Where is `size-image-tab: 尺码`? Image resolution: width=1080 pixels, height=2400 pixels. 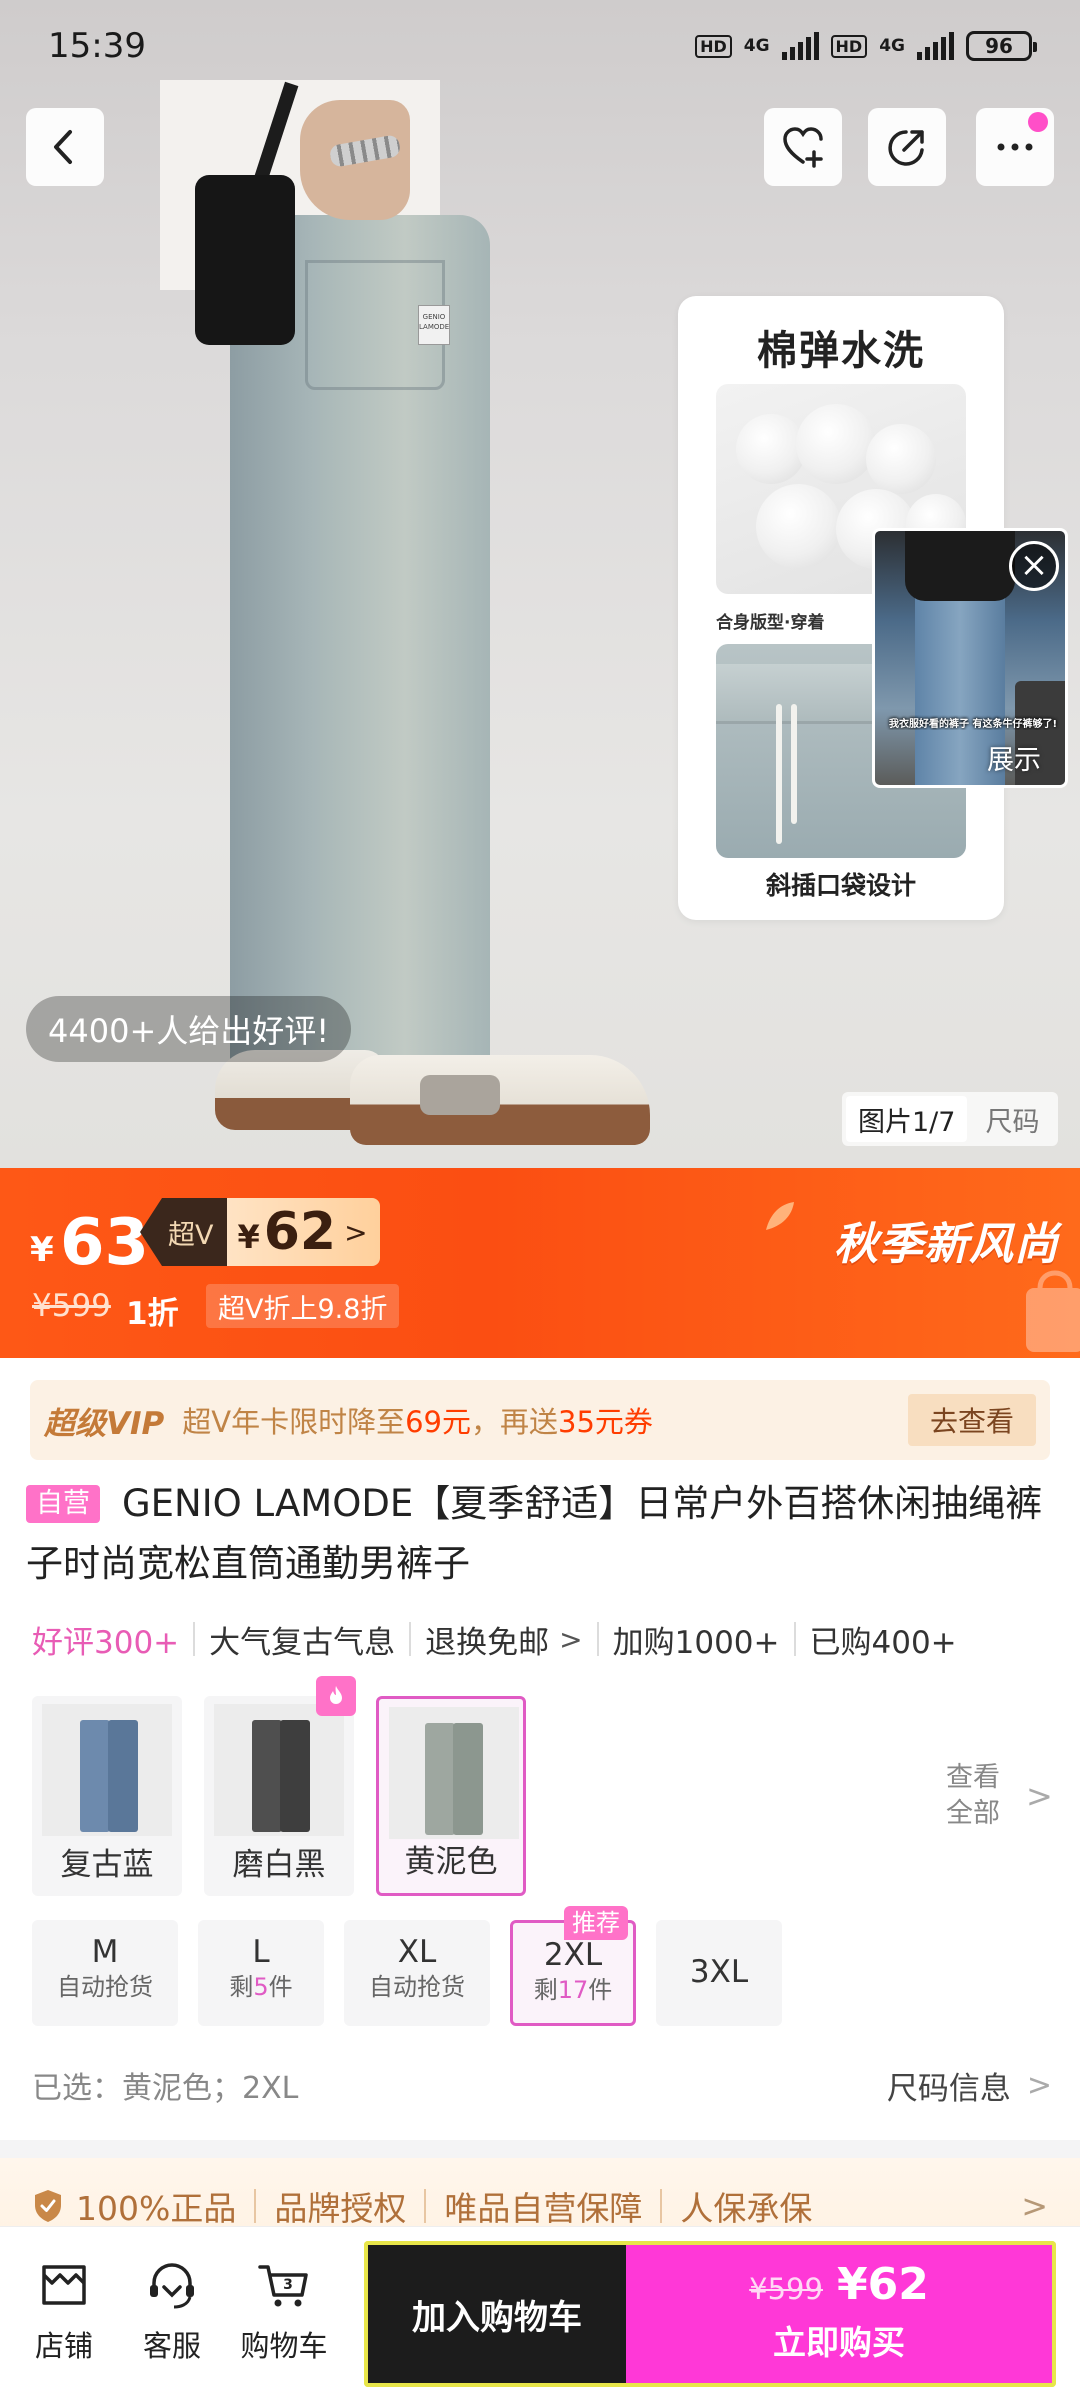 size-image-tab: 尺码 is located at coordinates (1012, 1119).